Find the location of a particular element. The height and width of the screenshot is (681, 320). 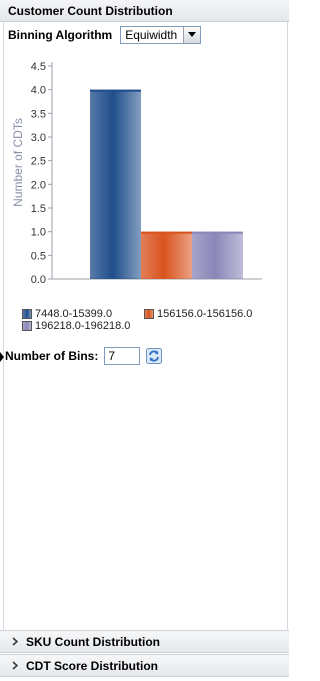

number-of-bins-row: Number of Bins: is located at coordinates (84, 355).